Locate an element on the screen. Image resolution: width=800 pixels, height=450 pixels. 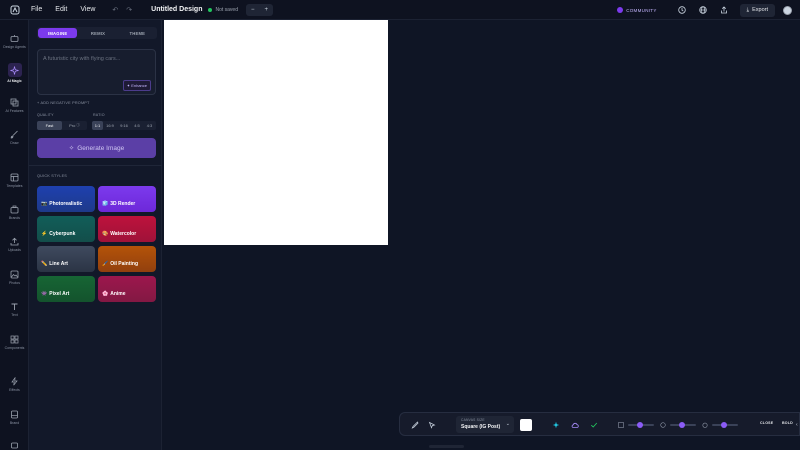
add-negative-prompt-button: + ADD NEGATIVE PROMPT is located at coordinates (63, 103).